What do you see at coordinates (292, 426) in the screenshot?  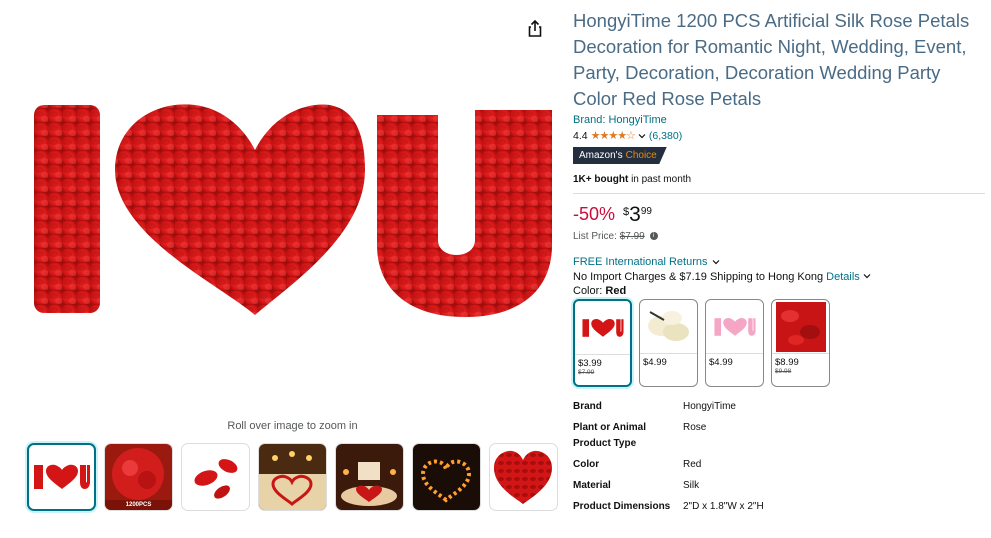 I see `zoom-hint: Roll over image to zoom in` at bounding box center [292, 426].